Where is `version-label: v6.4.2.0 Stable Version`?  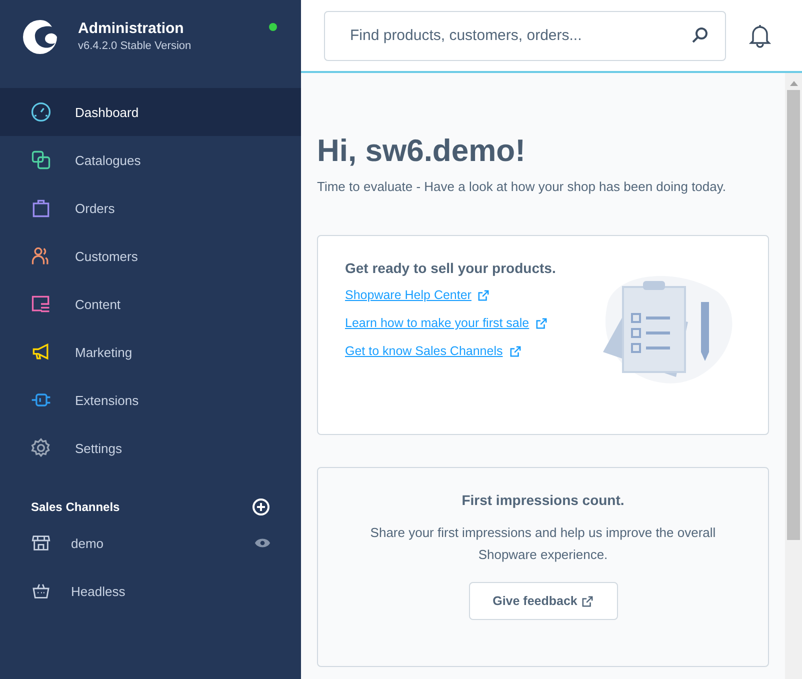 version-label: v6.4.2.0 Stable Version is located at coordinates (135, 46).